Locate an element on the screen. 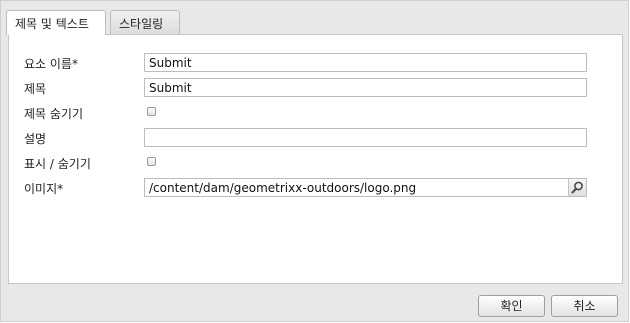 The width and height of the screenshot is (630, 323). hide-title-checkbox is located at coordinates (151, 111).